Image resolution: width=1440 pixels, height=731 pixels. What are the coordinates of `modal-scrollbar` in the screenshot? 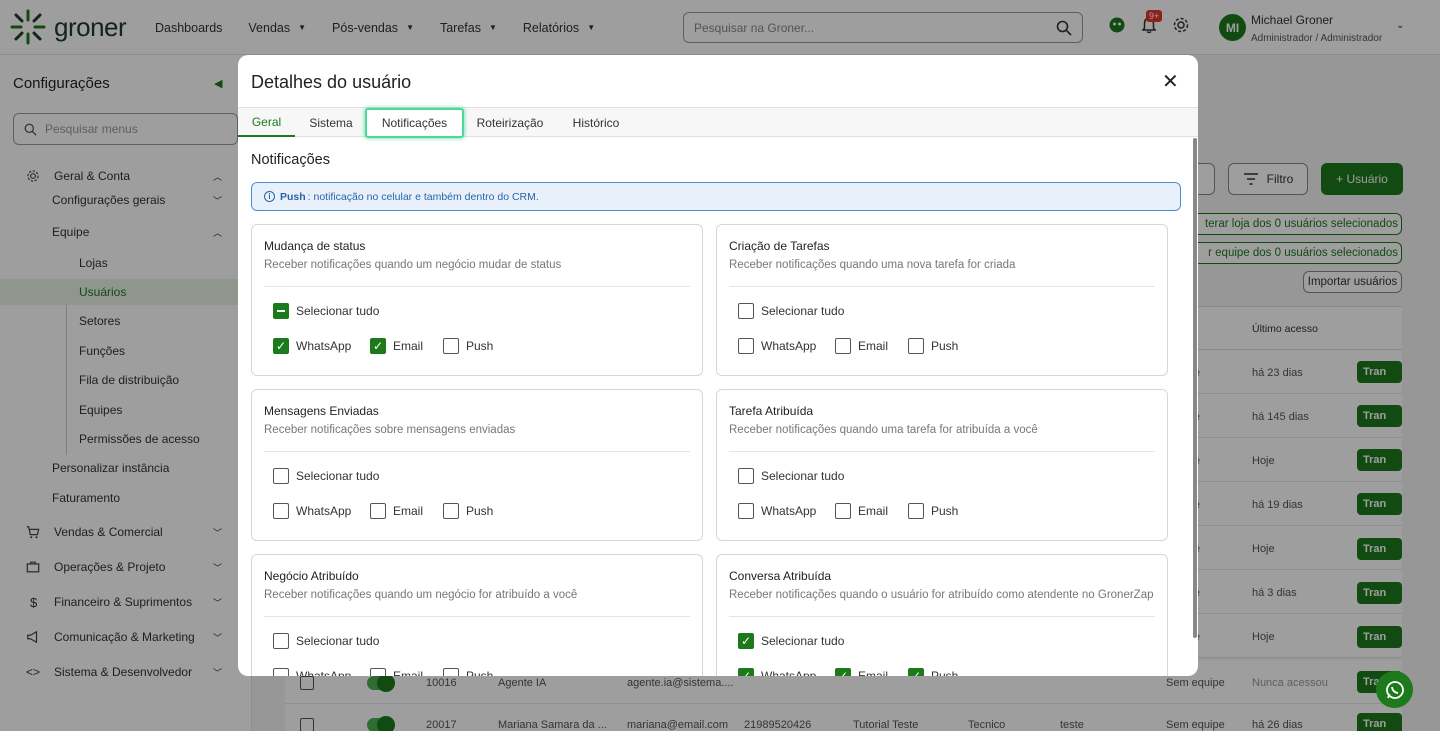 It's located at (1195, 388).